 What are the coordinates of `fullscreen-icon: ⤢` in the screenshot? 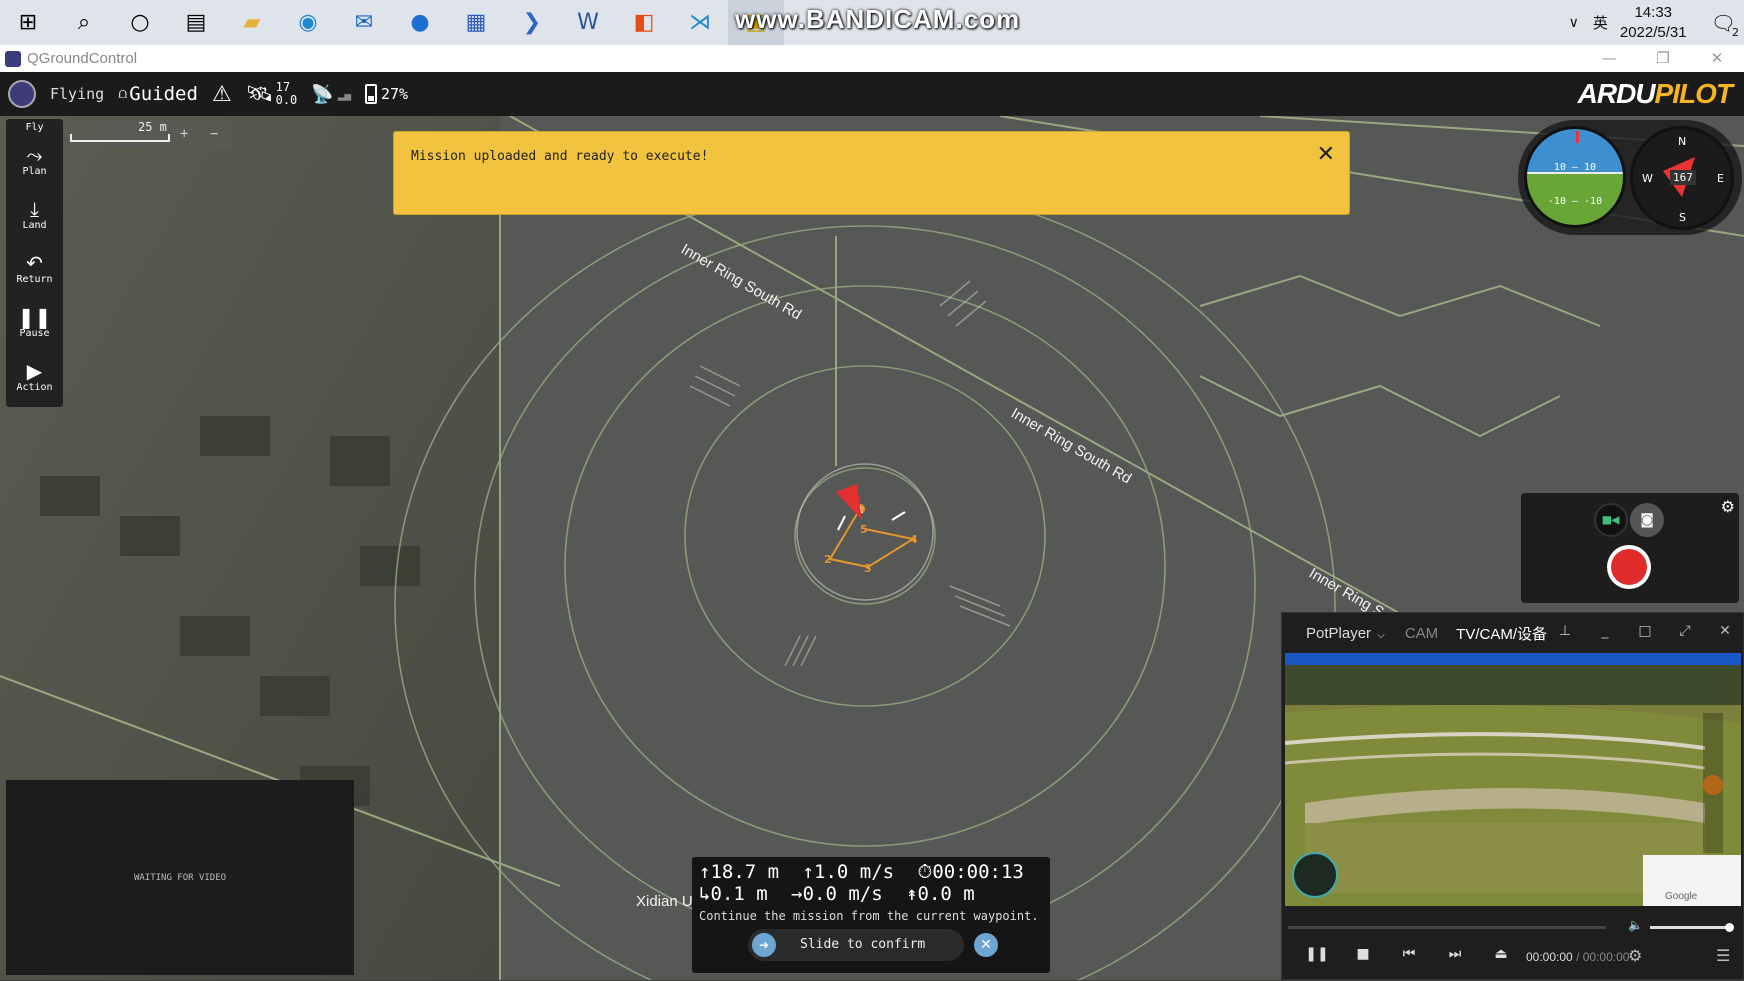 It's located at (1685, 631).